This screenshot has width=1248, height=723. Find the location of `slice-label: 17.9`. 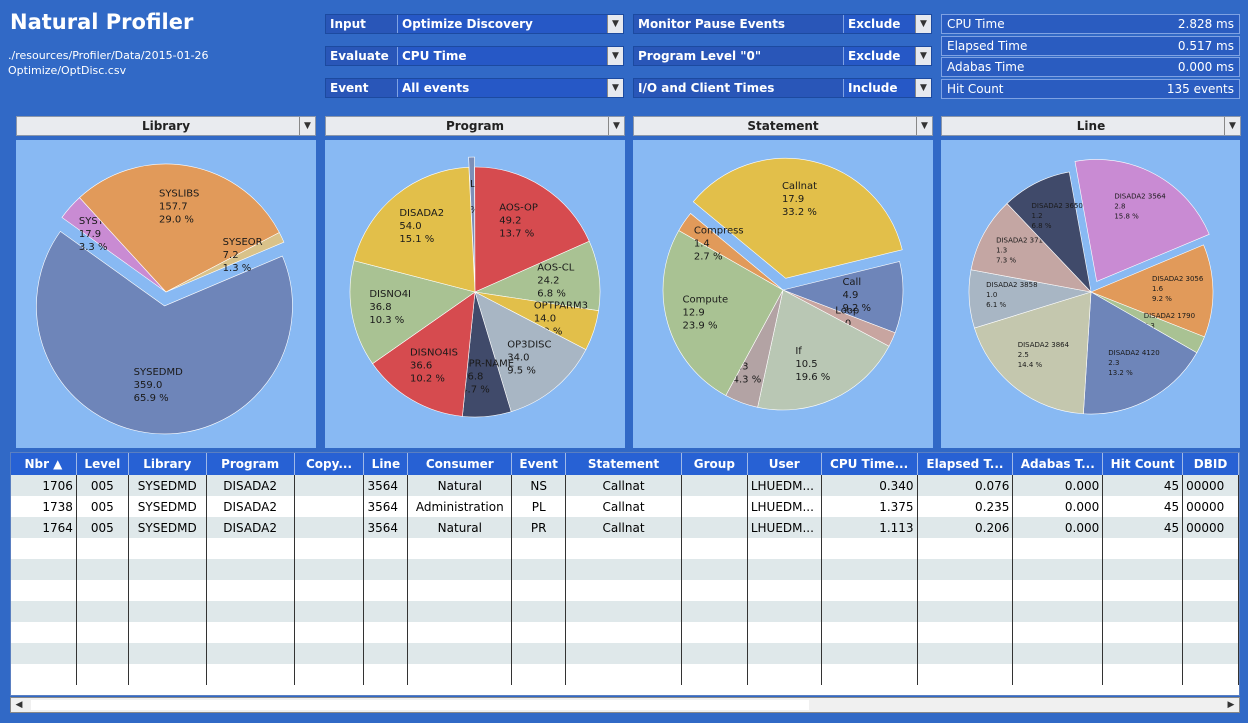

slice-label: 17.9 is located at coordinates (90, 234).